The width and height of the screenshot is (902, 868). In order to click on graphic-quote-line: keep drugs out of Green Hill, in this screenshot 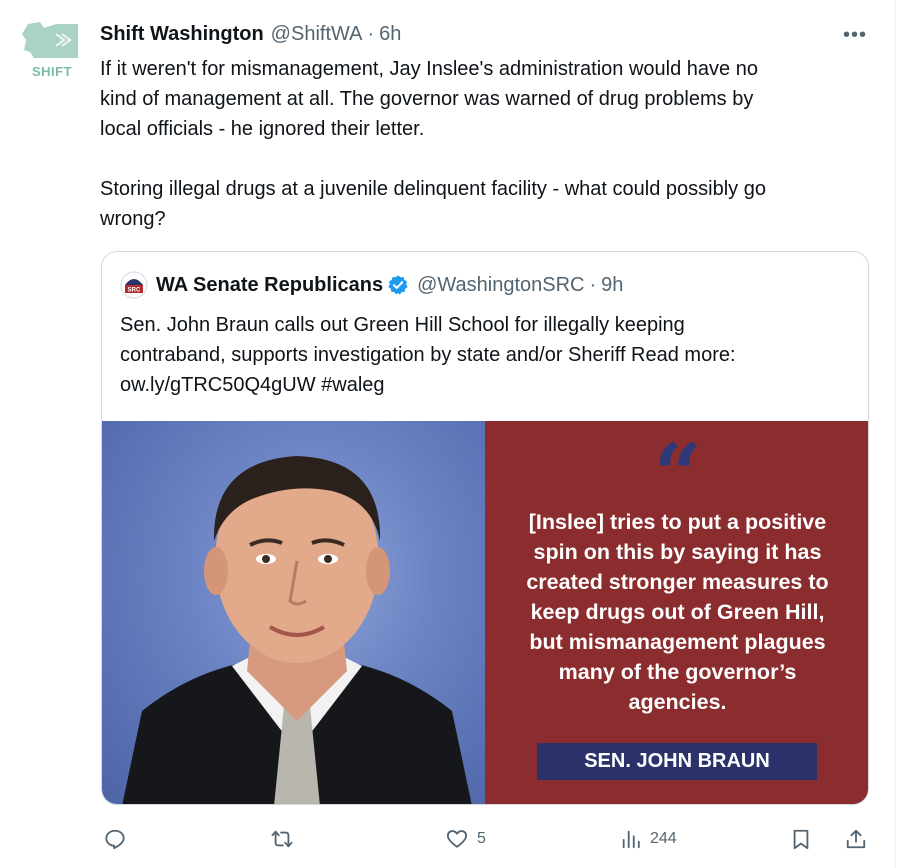, I will do `click(677, 612)`.